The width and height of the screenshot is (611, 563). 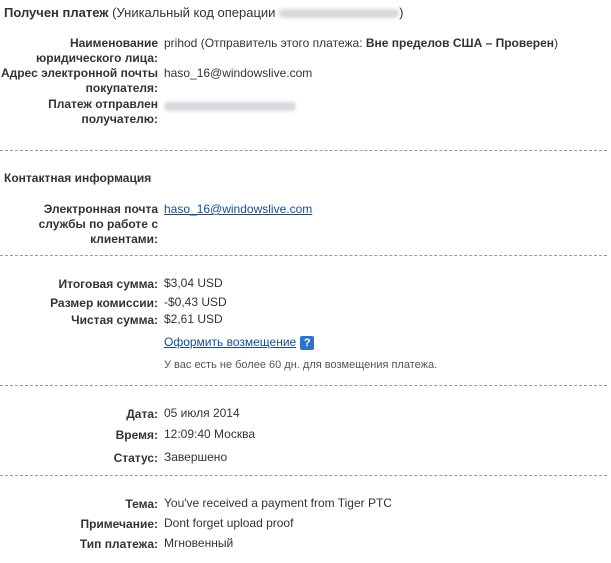 What do you see at coordinates (114, 320) in the screenshot?
I see `net-amount-label: Чистая сумма:` at bounding box center [114, 320].